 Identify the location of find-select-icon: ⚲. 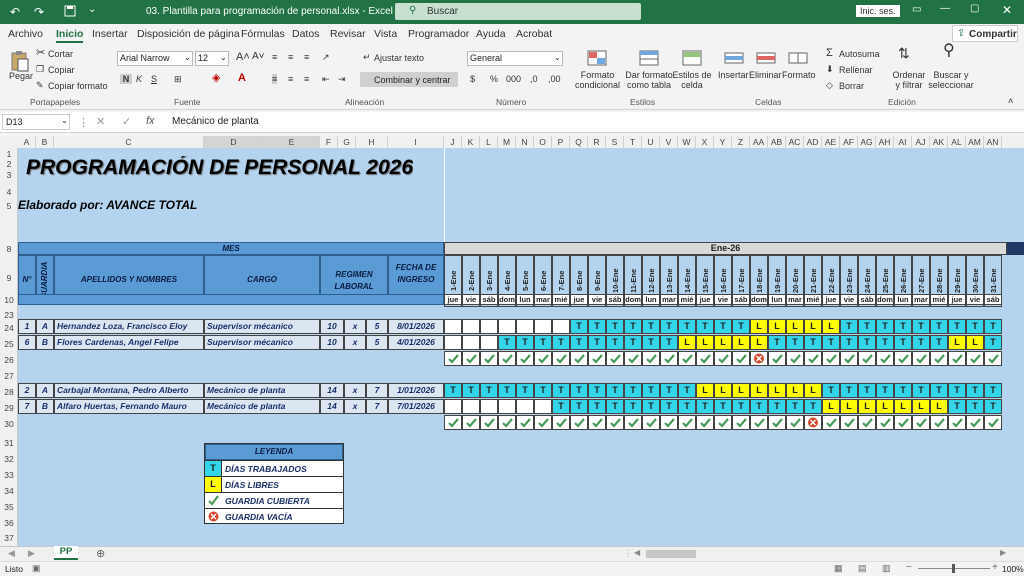
(949, 51).